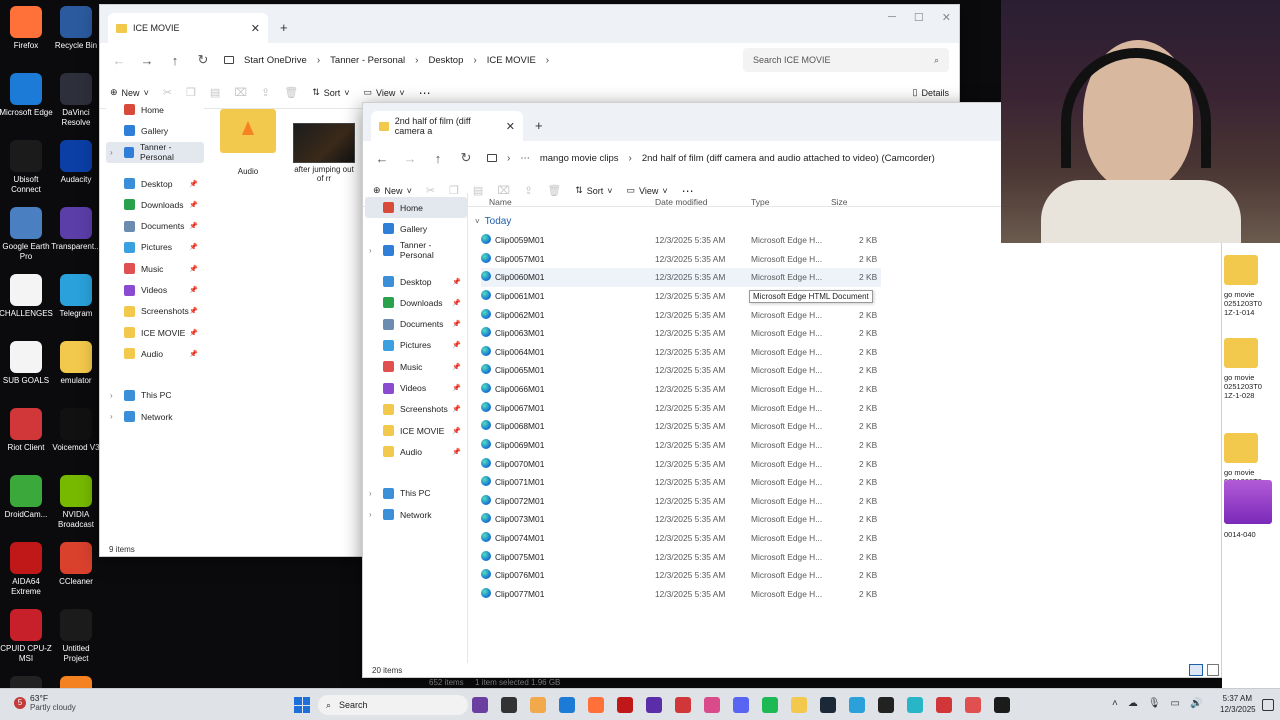 The image size is (1280, 720). Describe the element at coordinates (275, 60) in the screenshot. I see `breadcrumb-item: Start OneDrive` at that location.